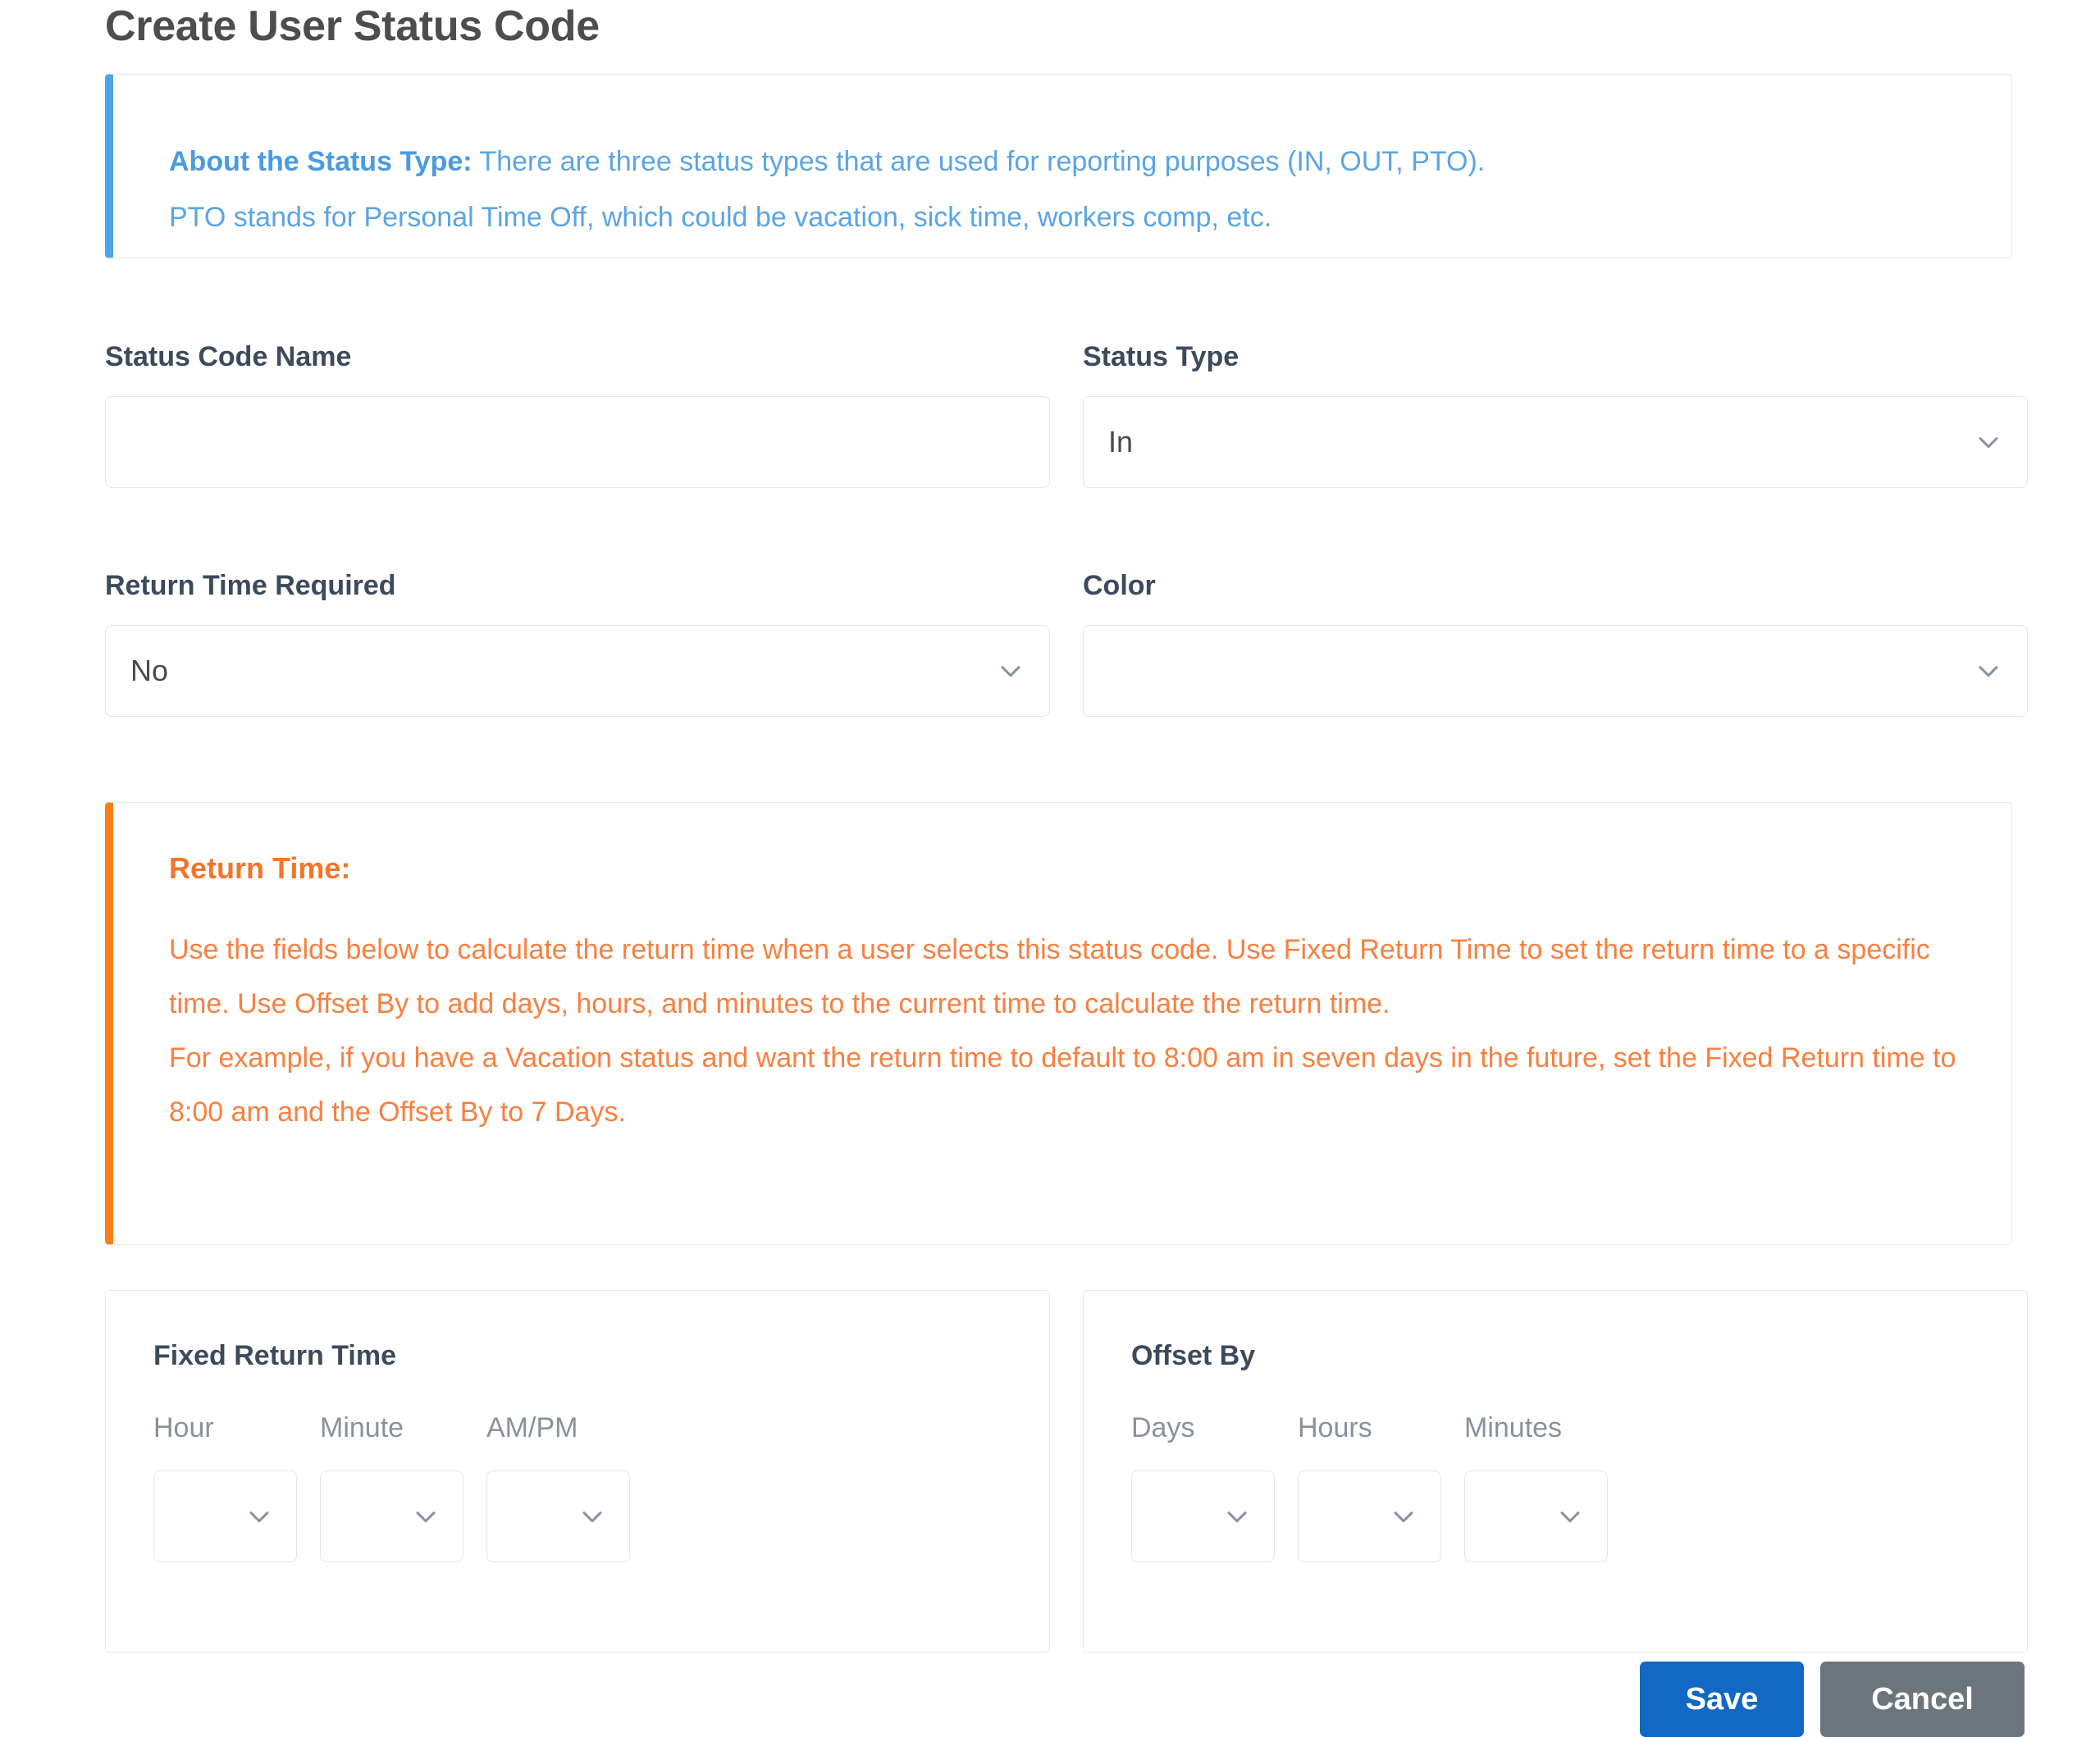 This screenshot has height=1737, width=2100. I want to click on return-time-warning-title: Return Time:, so click(260, 868).